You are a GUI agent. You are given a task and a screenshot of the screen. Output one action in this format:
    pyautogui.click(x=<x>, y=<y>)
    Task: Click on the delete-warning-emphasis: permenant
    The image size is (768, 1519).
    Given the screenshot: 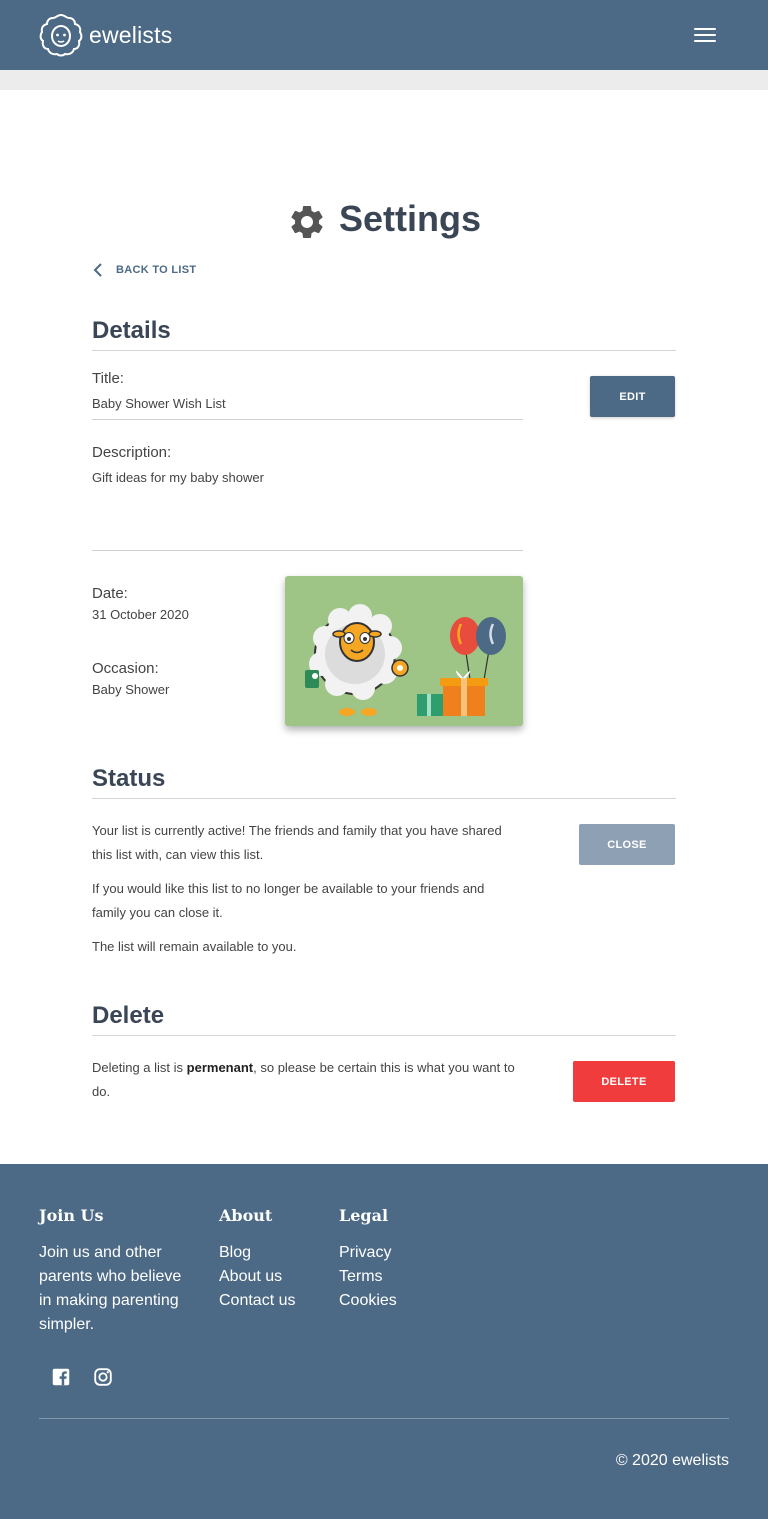 What is the action you would take?
    pyautogui.click(x=220, y=1067)
    